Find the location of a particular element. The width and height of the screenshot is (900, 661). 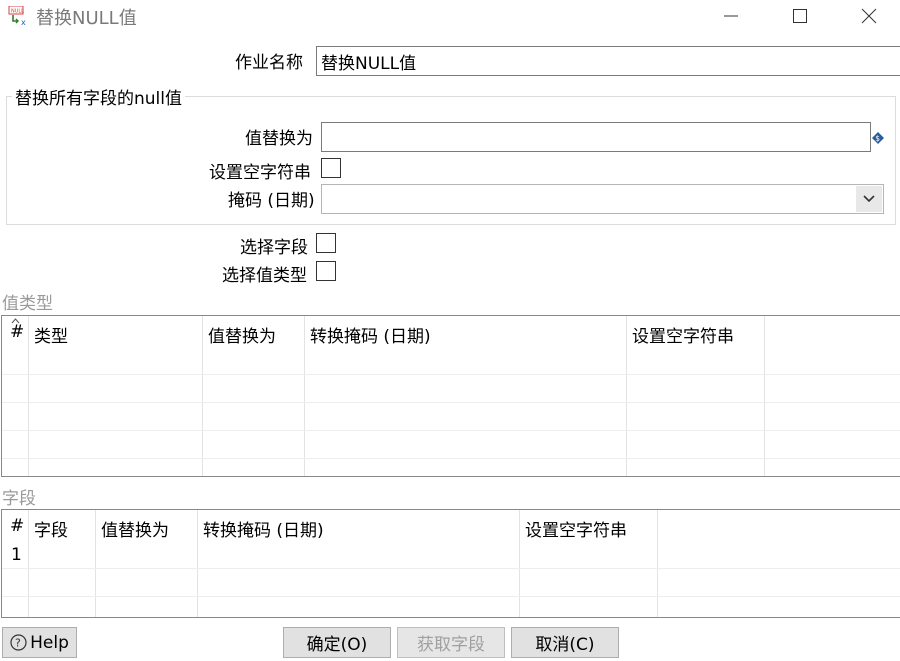

job-name-label: 作业名称 is located at coordinates (269, 63).